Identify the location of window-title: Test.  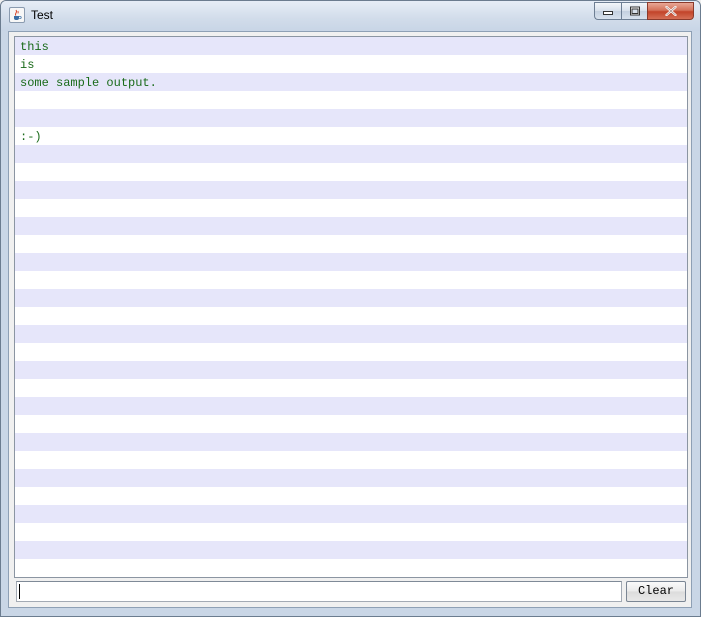
(42, 15).